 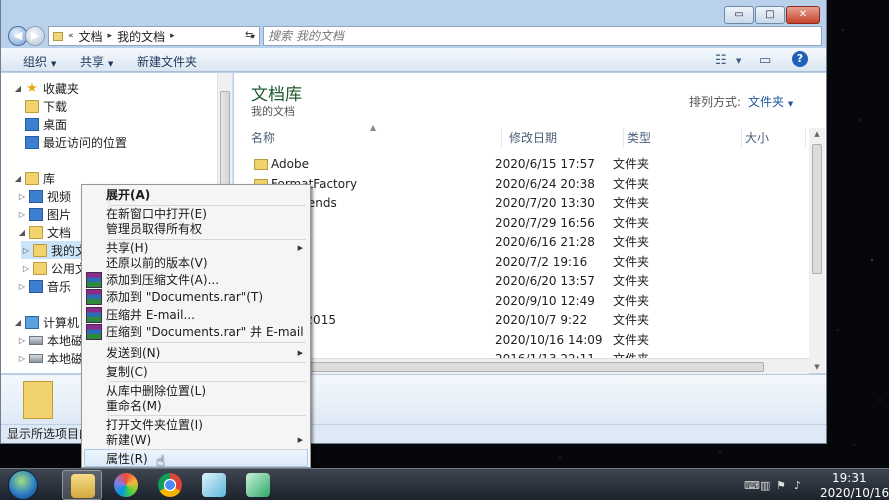 I want to click on start-button, so click(x=23, y=485).